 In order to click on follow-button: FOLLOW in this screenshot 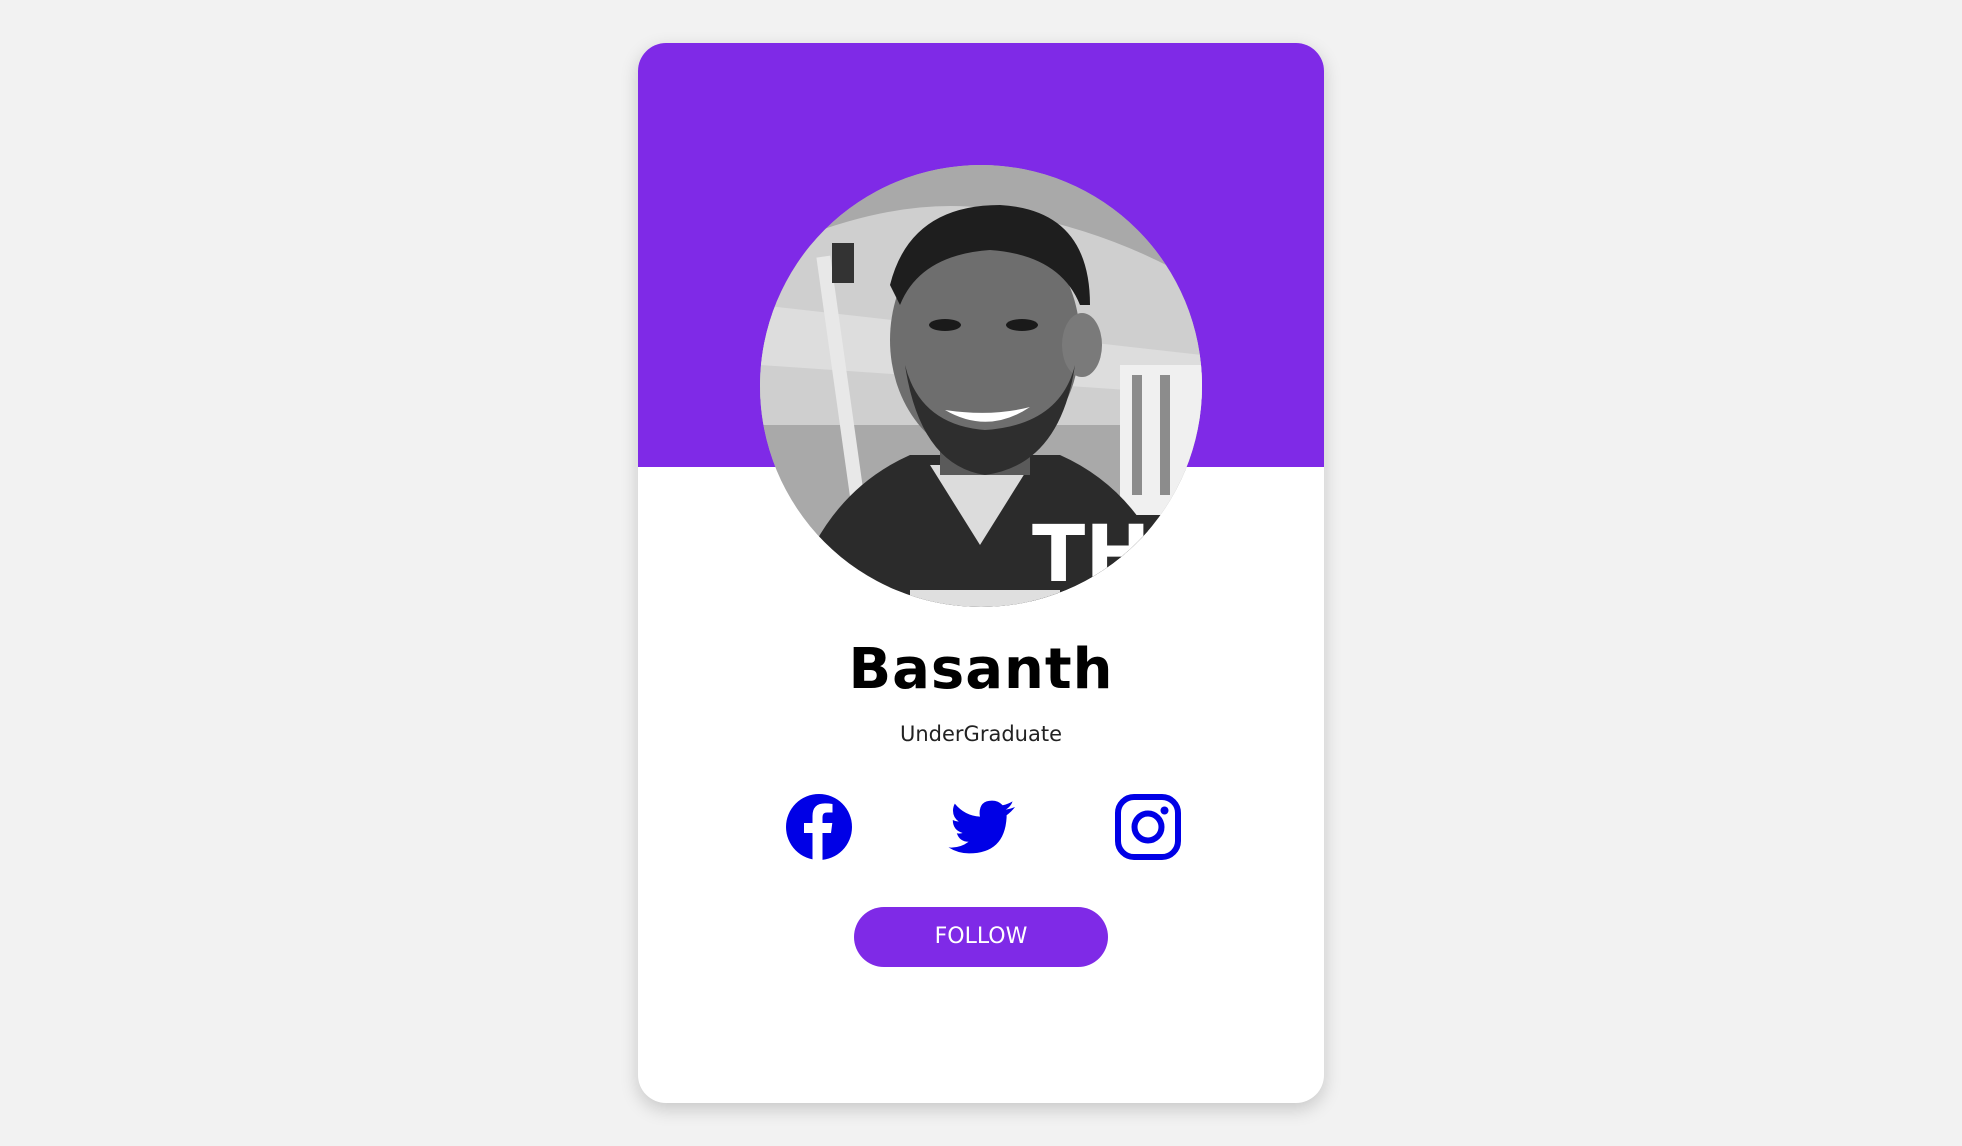, I will do `click(981, 937)`.